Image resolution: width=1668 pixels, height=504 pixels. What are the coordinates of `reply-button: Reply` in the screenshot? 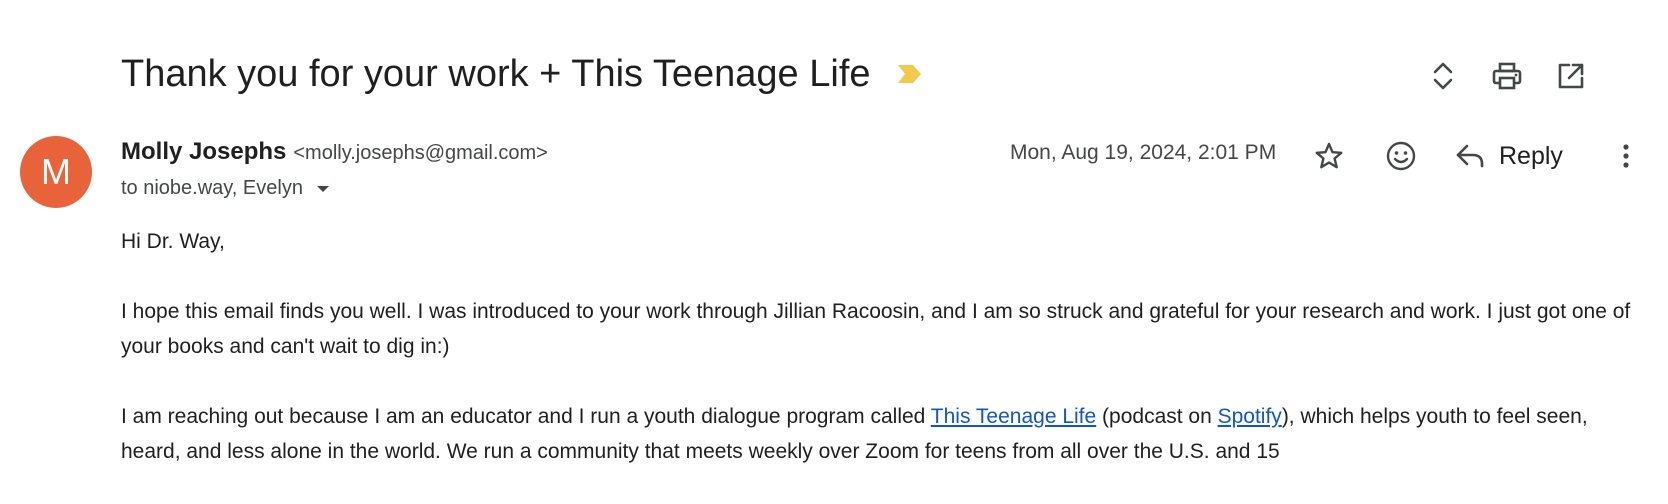 It's located at (1509, 156).